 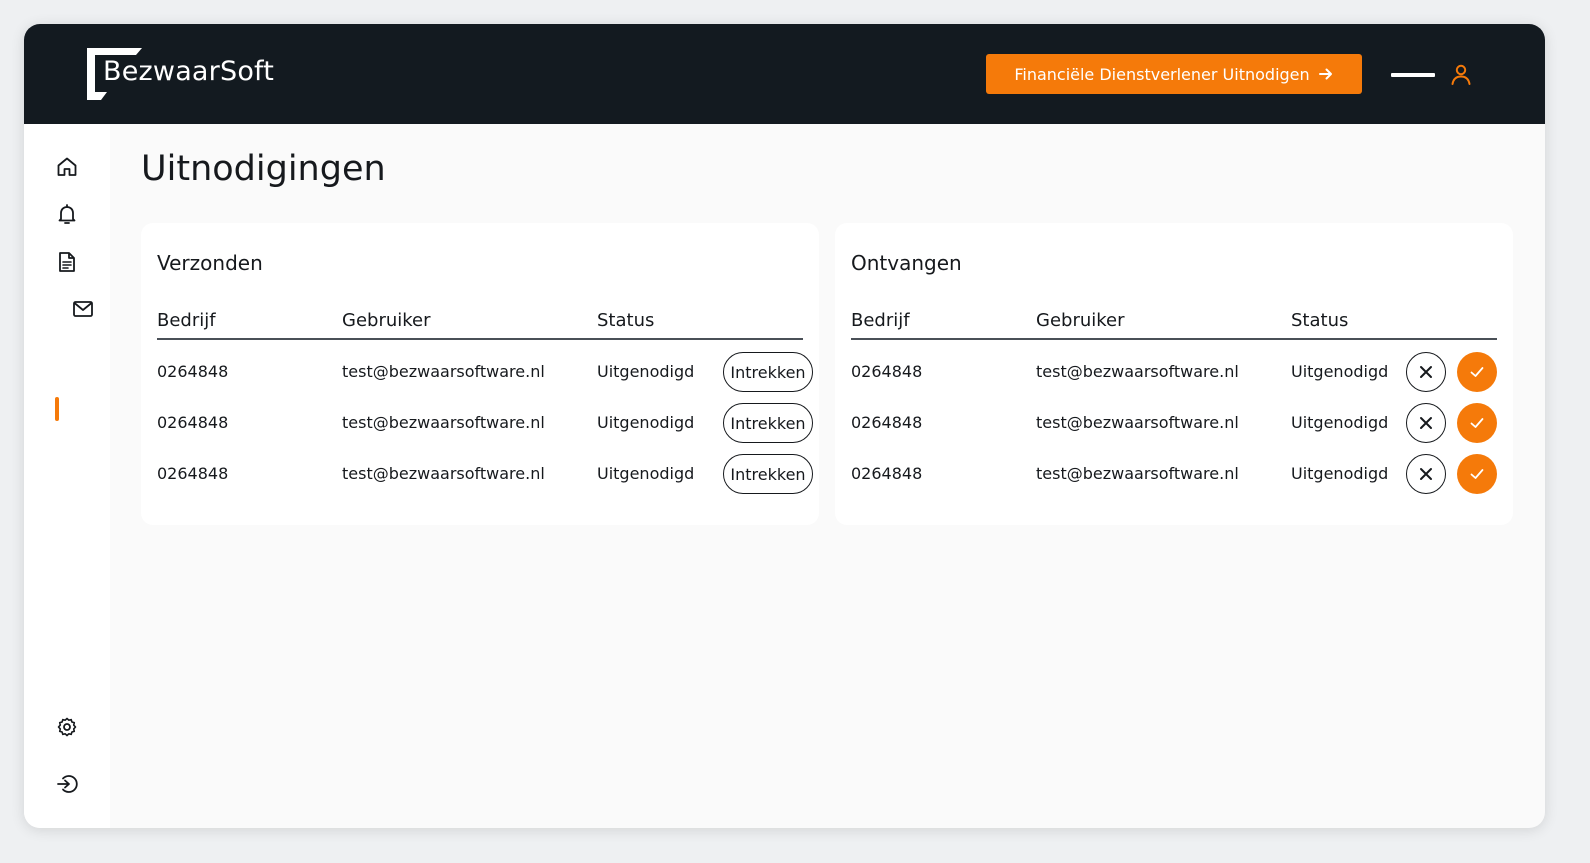 I want to click on user-icon, so click(x=1461, y=74).